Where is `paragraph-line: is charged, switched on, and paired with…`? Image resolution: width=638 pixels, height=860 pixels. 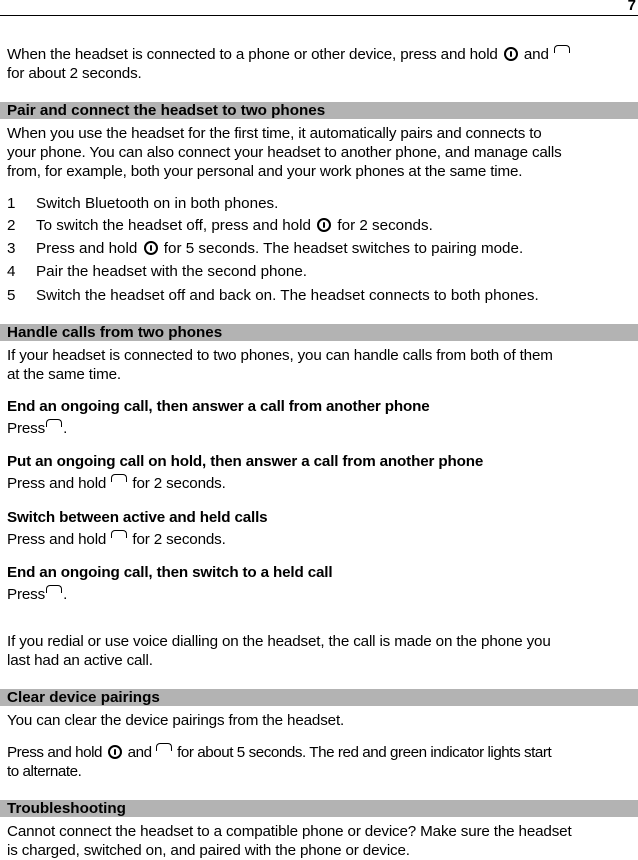
paragraph-line: is charged, switched on, and paired with… is located at coordinates (208, 850).